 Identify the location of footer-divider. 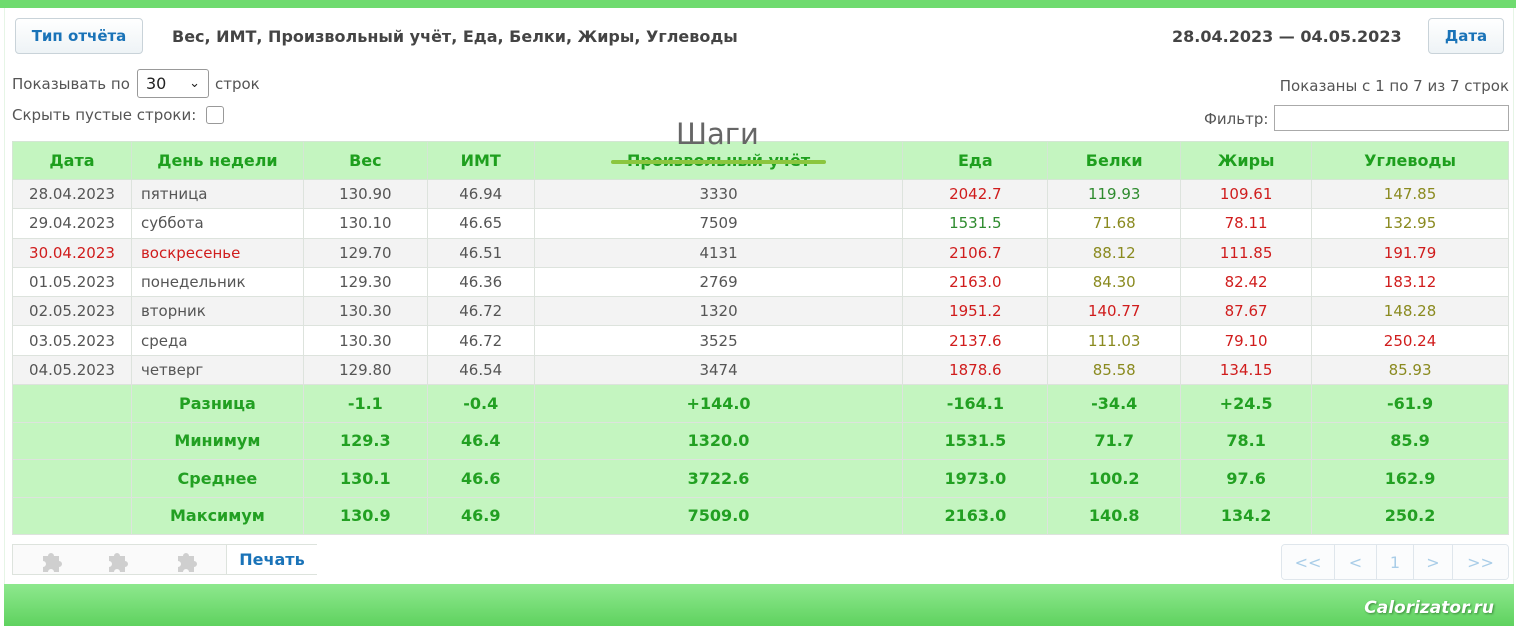
(759, 629).